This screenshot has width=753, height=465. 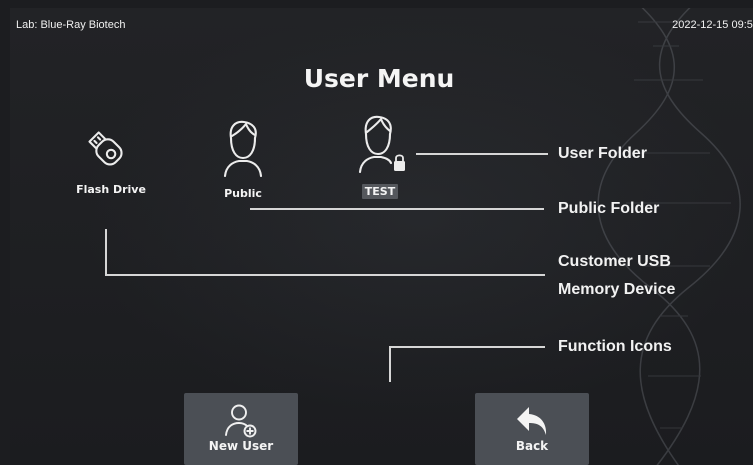 What do you see at coordinates (381, 144) in the screenshot?
I see `locked-user-icon` at bounding box center [381, 144].